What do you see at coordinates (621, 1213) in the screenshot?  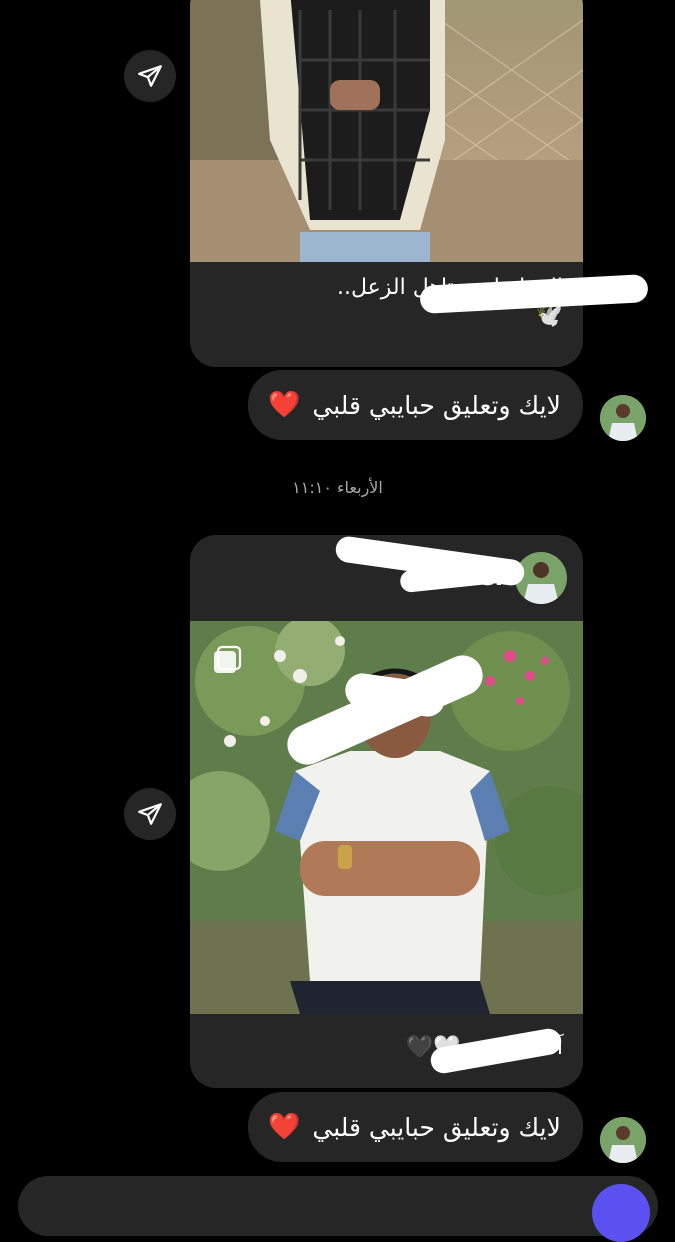 I see `send-button` at bounding box center [621, 1213].